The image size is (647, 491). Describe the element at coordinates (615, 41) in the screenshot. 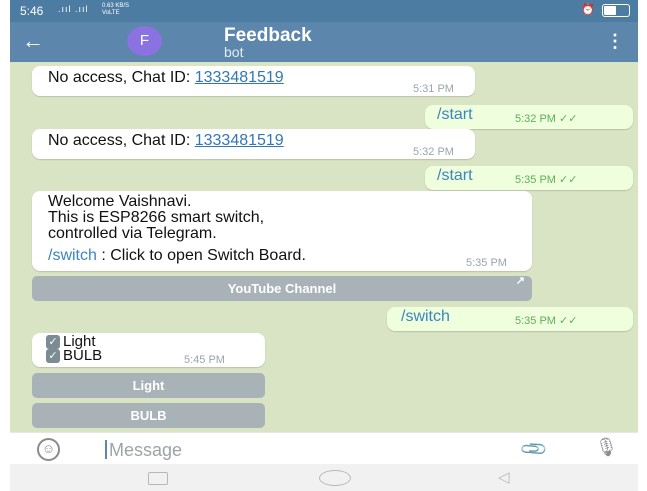

I see `more-menu-icon: ⋮` at that location.